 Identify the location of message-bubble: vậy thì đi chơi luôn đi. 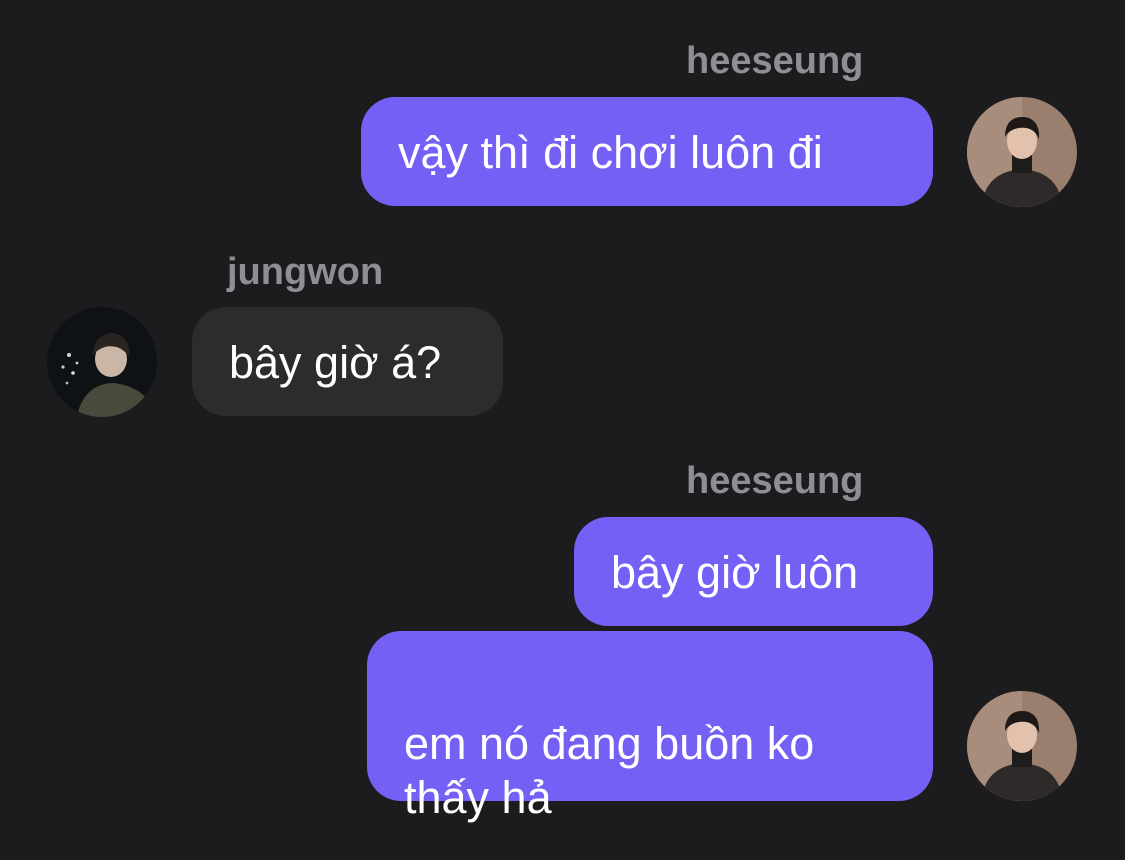
(647, 151).